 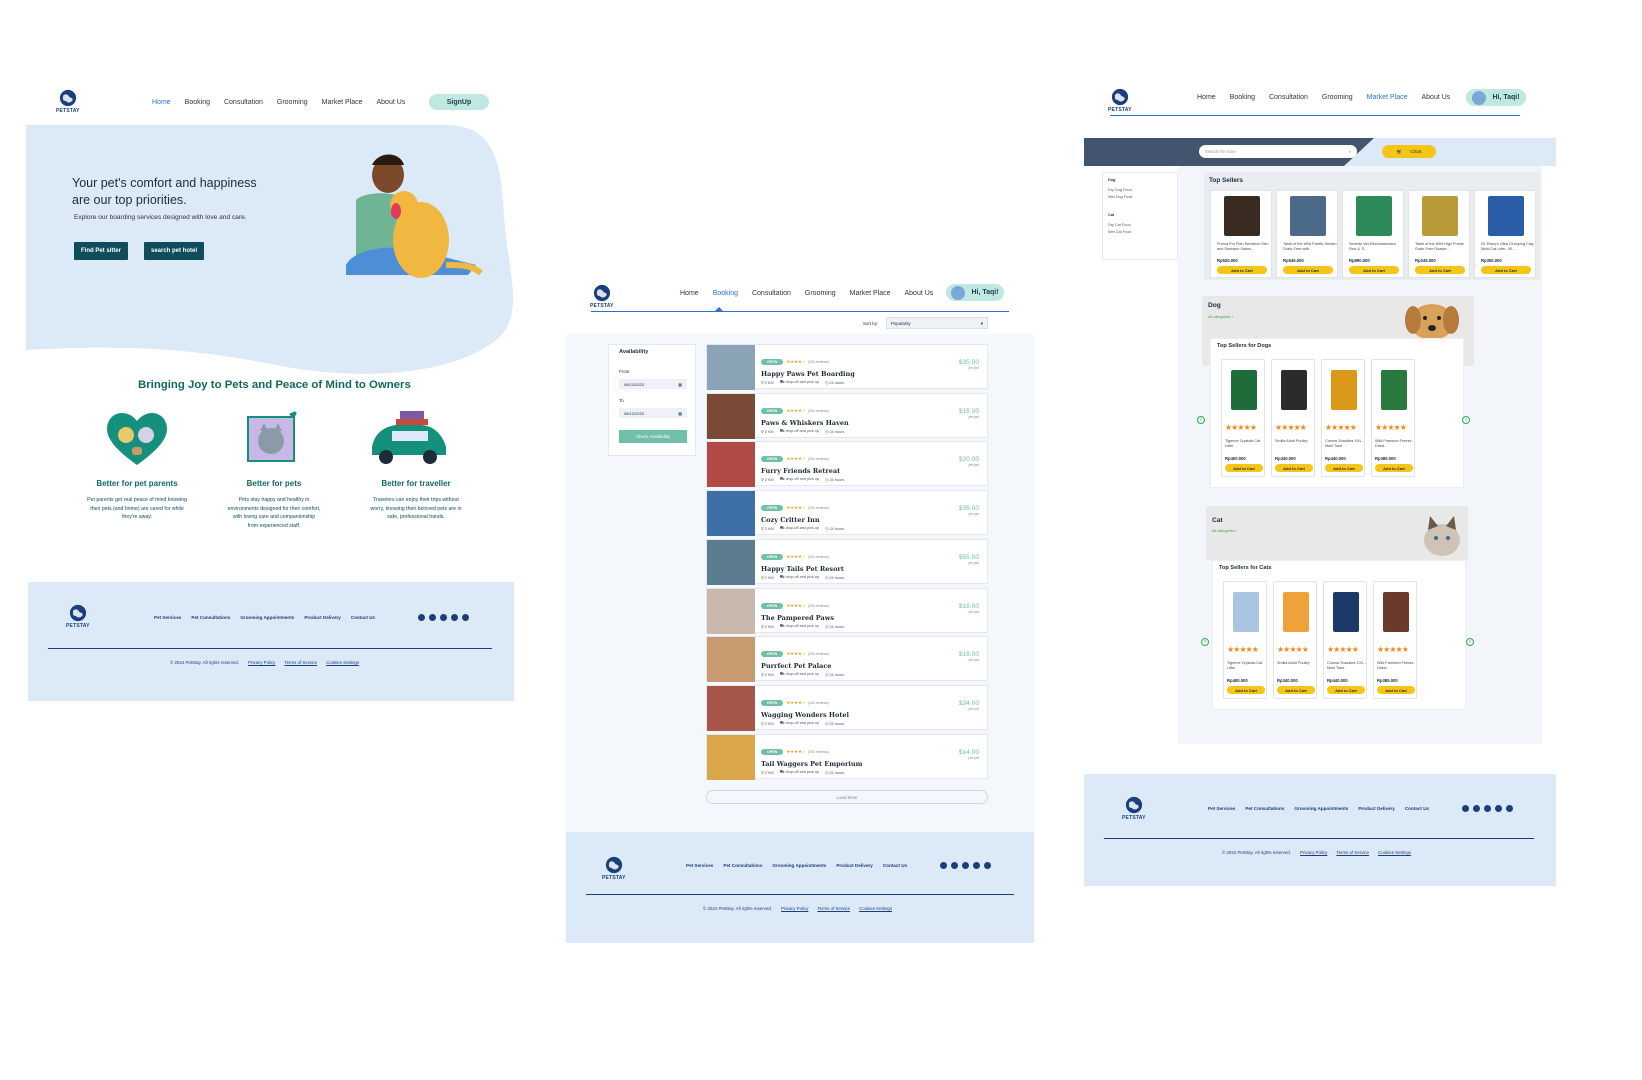 I want to click on dog-next-arrow-icon: ›, so click(x=1466, y=420).